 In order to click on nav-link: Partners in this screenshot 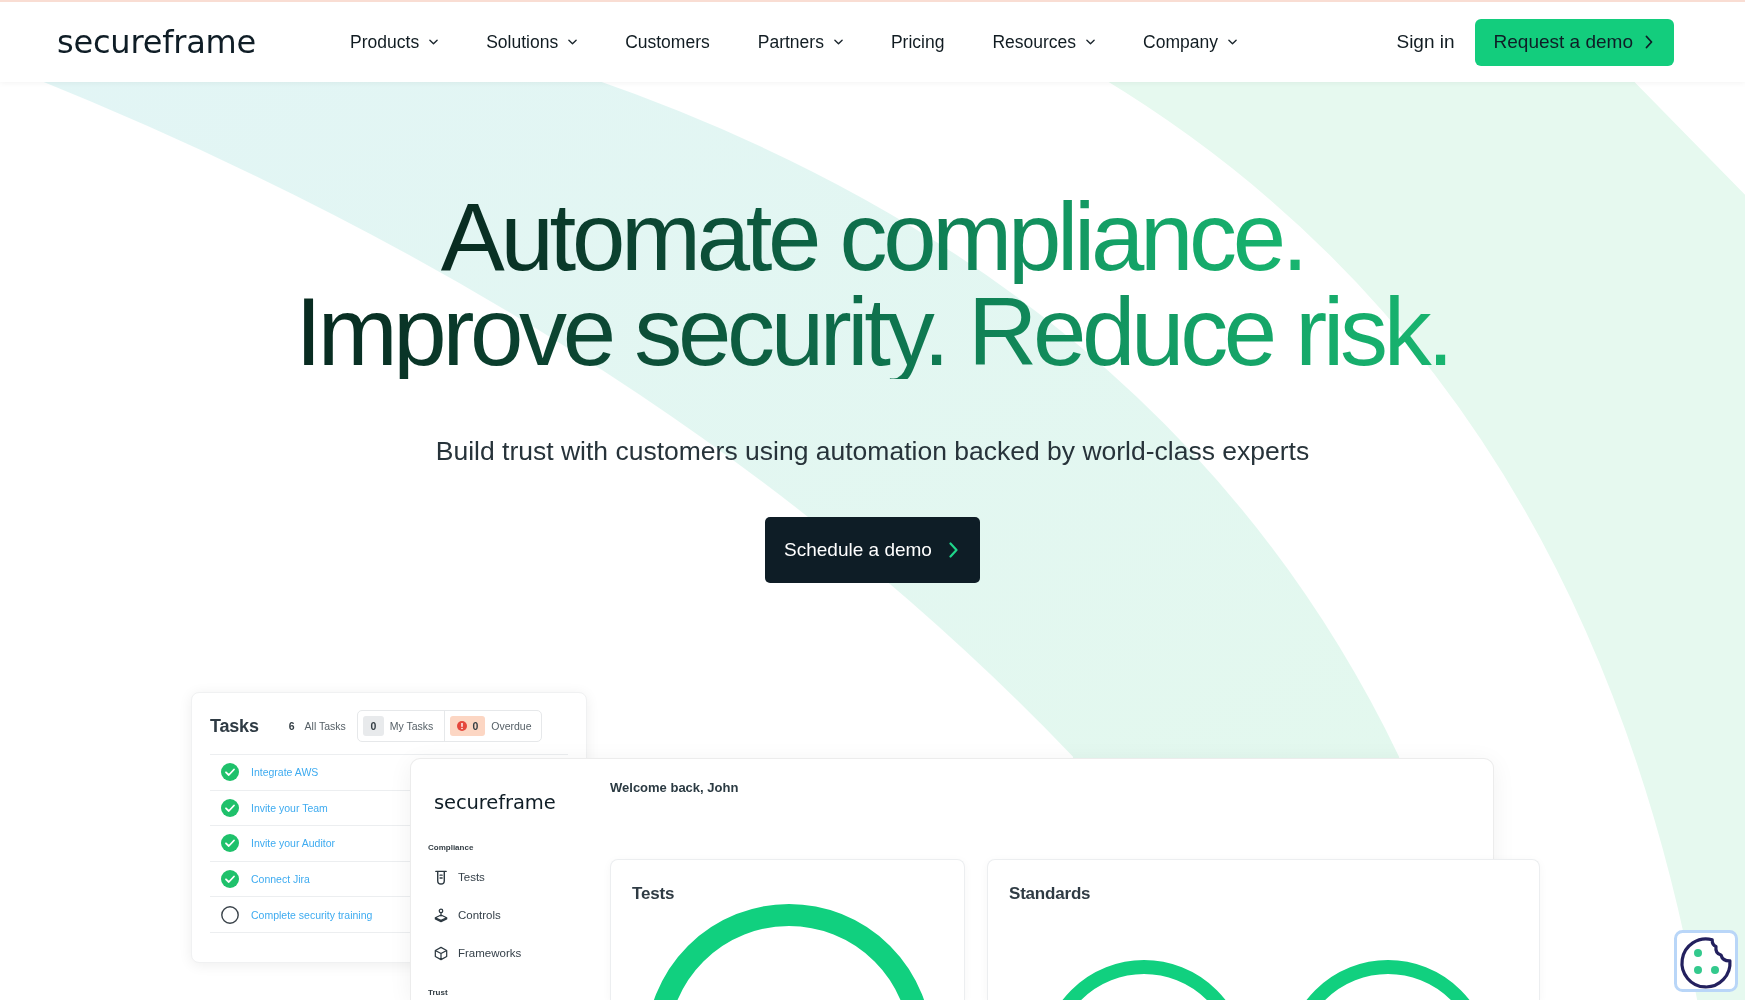, I will do `click(800, 42)`.